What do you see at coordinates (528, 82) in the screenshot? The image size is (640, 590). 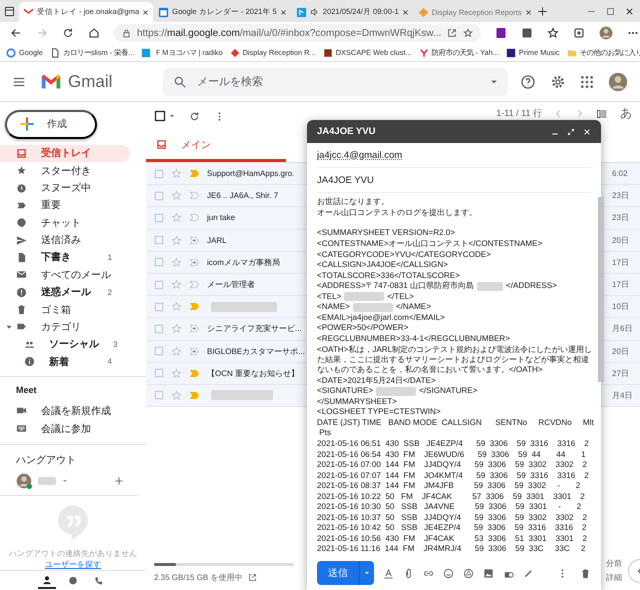 I see `help-icon` at bounding box center [528, 82].